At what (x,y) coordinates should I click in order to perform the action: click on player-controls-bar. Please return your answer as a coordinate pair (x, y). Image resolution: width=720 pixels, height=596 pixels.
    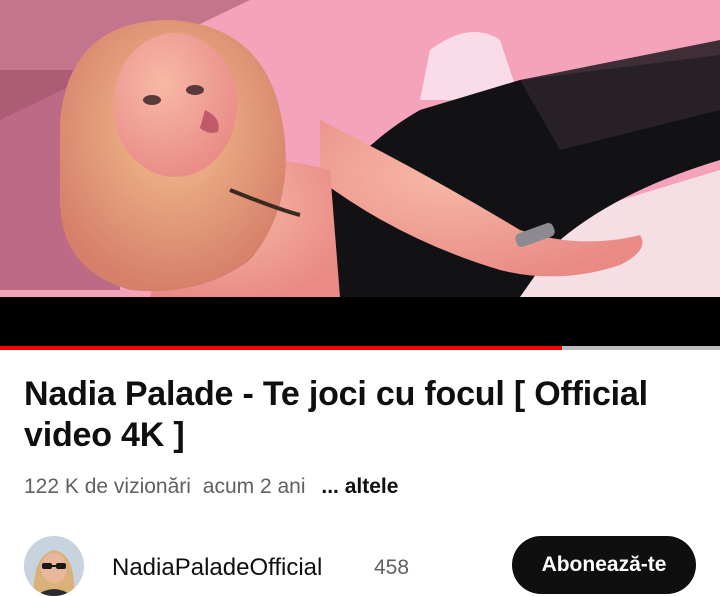
    Looking at the image, I should click on (360, 321).